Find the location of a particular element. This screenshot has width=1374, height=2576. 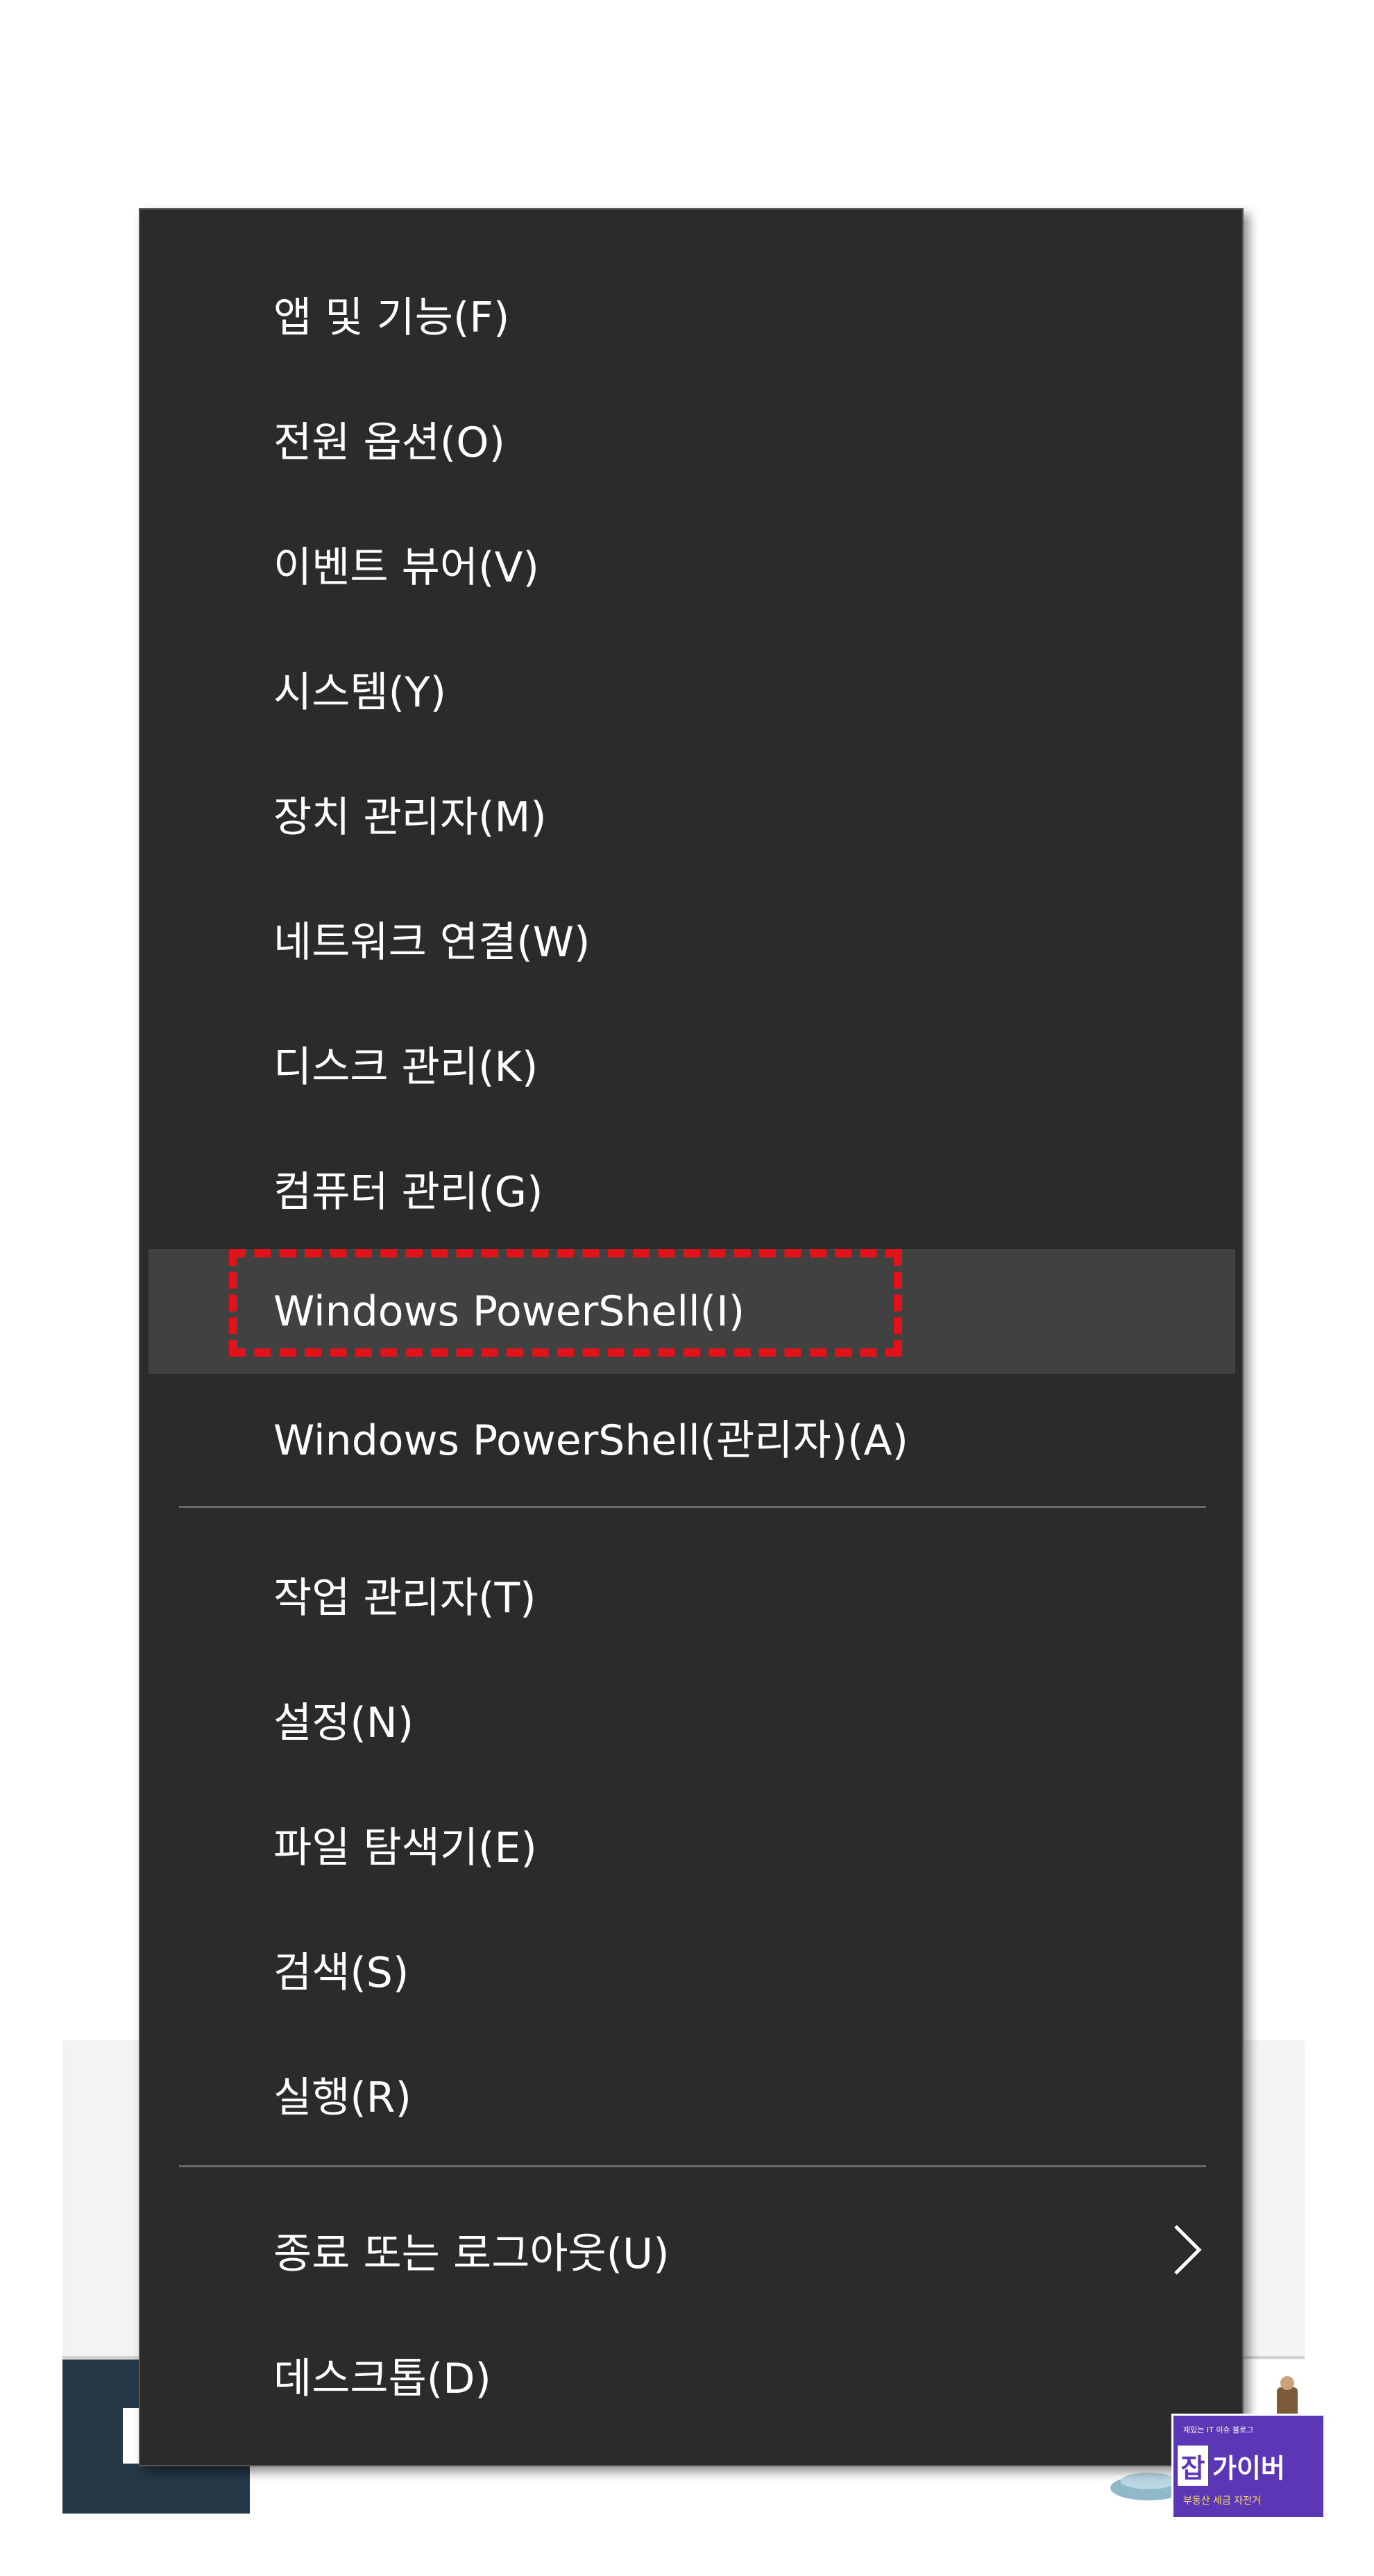

menu-item-shut-down-or-sign-out: 종료 또는 로그아웃(U) is located at coordinates (692, 2249).